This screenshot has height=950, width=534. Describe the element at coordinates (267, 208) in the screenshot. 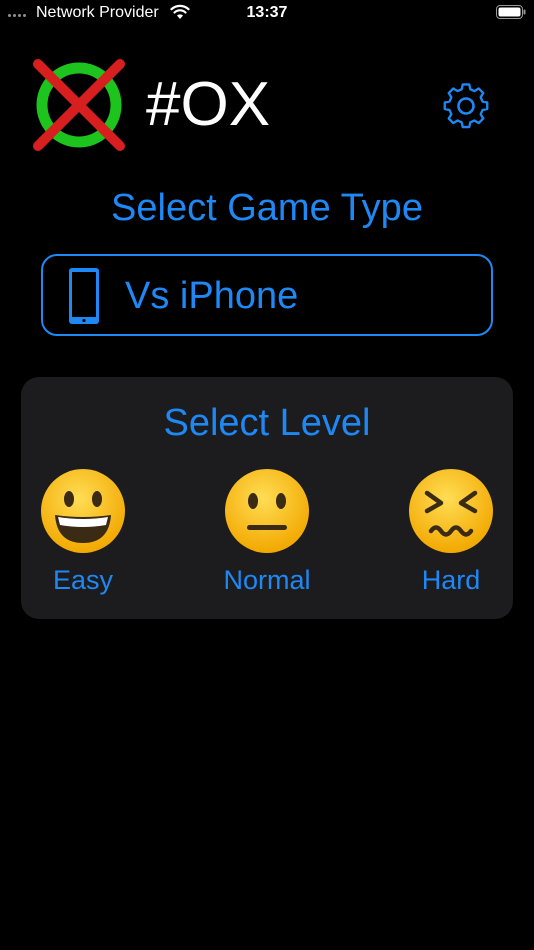

I see `select-game-type-title: Select Game Type` at that location.